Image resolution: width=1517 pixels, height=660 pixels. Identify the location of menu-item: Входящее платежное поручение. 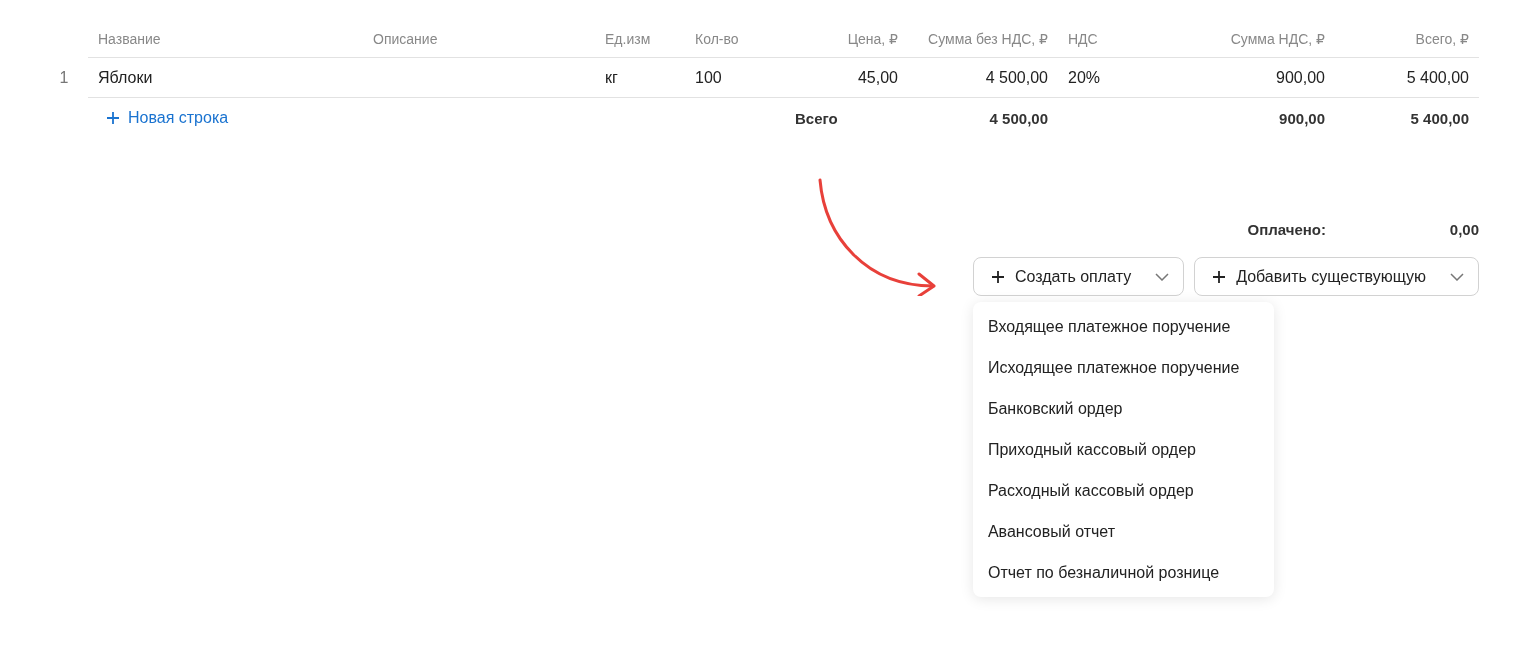
(1123, 326).